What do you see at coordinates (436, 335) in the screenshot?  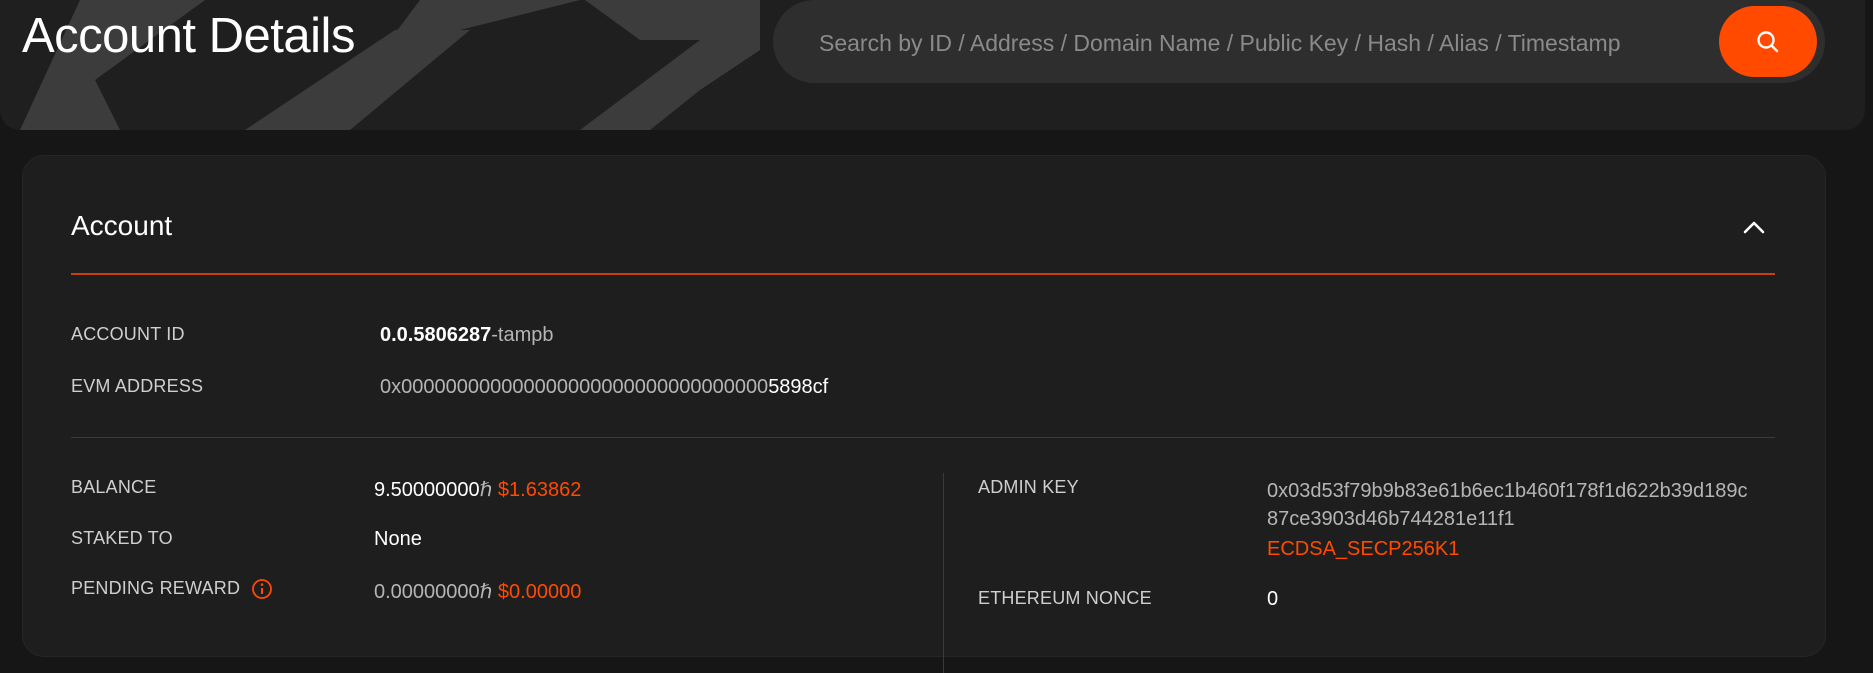 I see `account-id-number: 0.0.5806287` at bounding box center [436, 335].